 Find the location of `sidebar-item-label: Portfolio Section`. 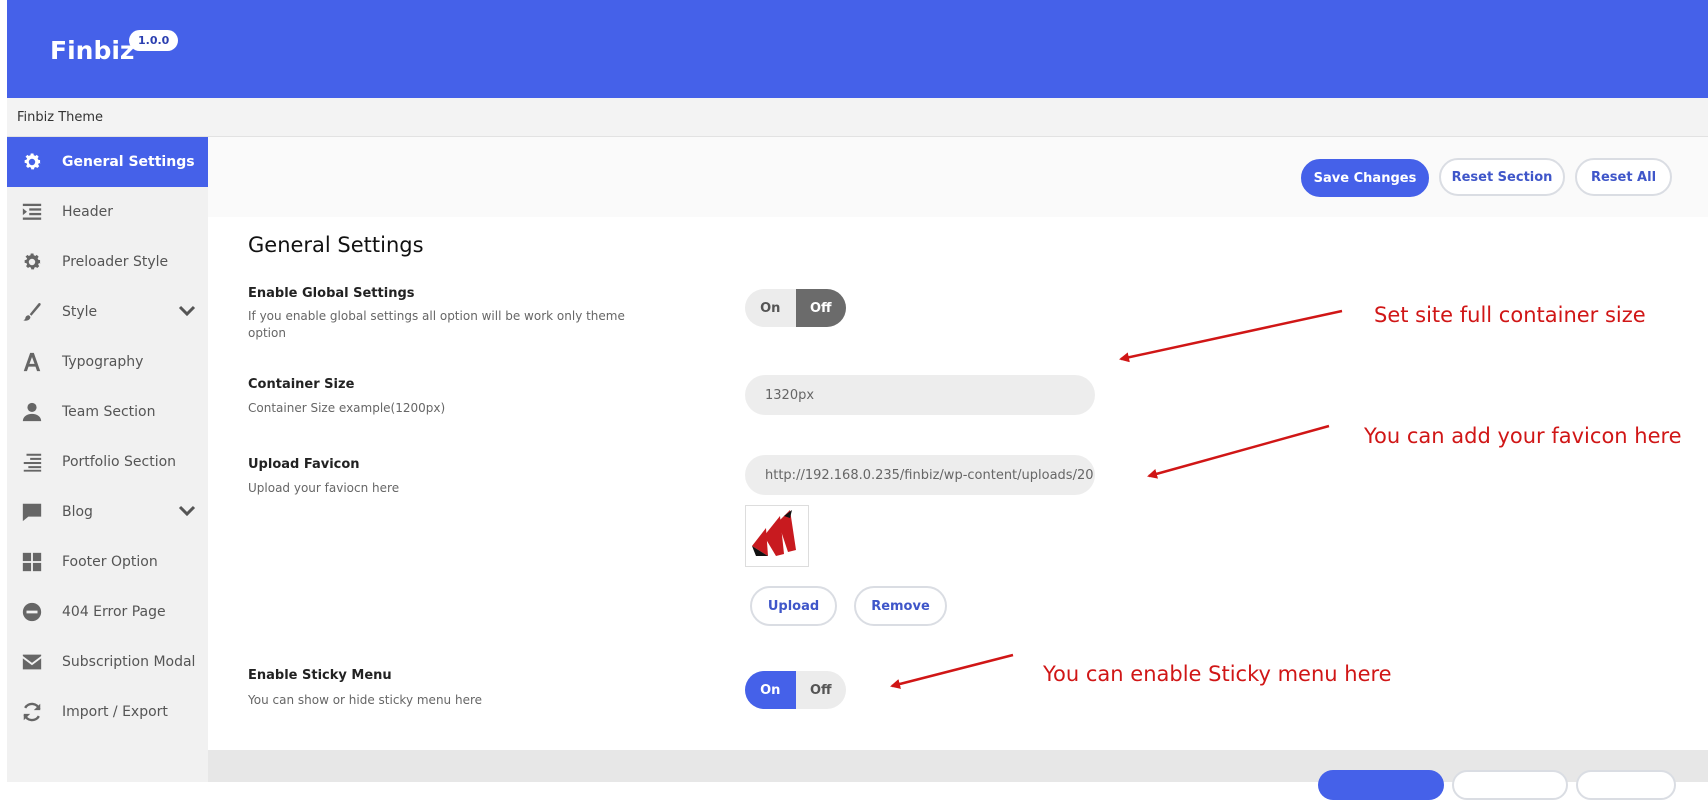

sidebar-item-label: Portfolio Section is located at coordinates (119, 462).